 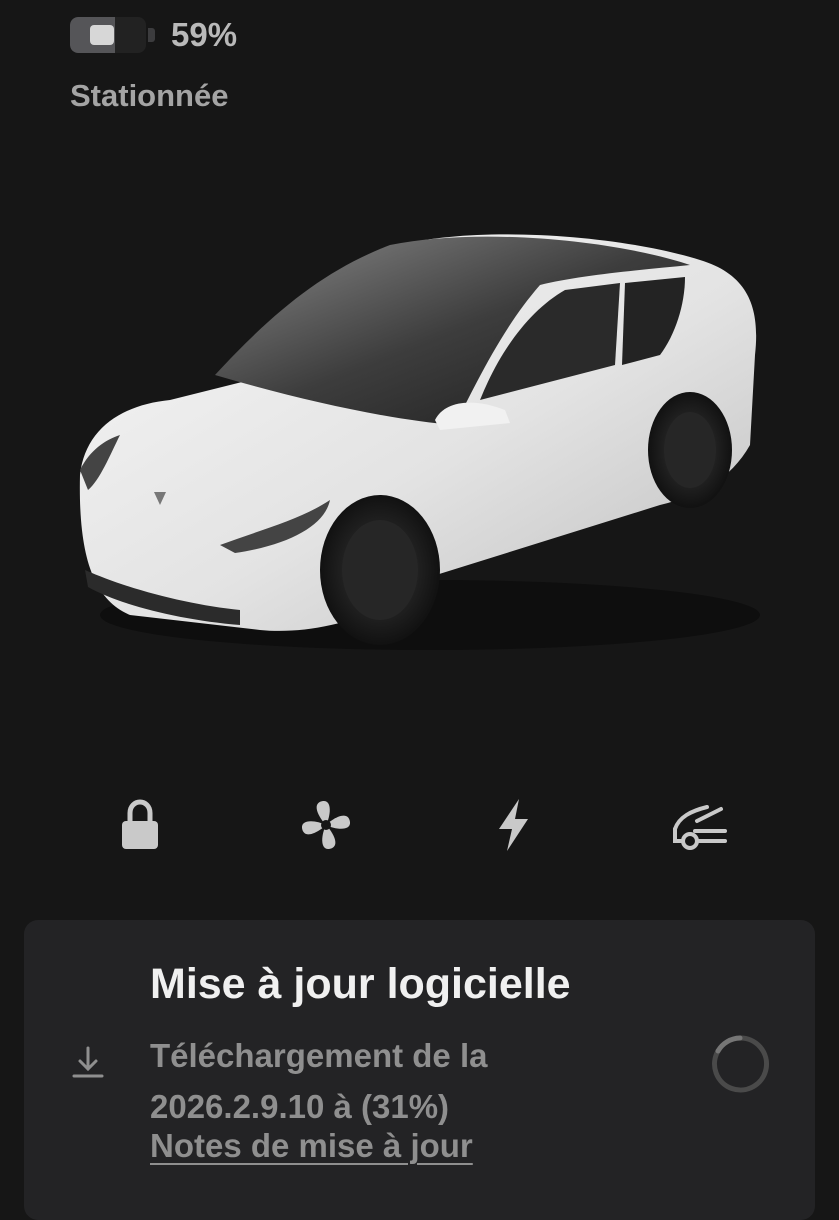 What do you see at coordinates (88, 1062) in the screenshot?
I see `download-icon` at bounding box center [88, 1062].